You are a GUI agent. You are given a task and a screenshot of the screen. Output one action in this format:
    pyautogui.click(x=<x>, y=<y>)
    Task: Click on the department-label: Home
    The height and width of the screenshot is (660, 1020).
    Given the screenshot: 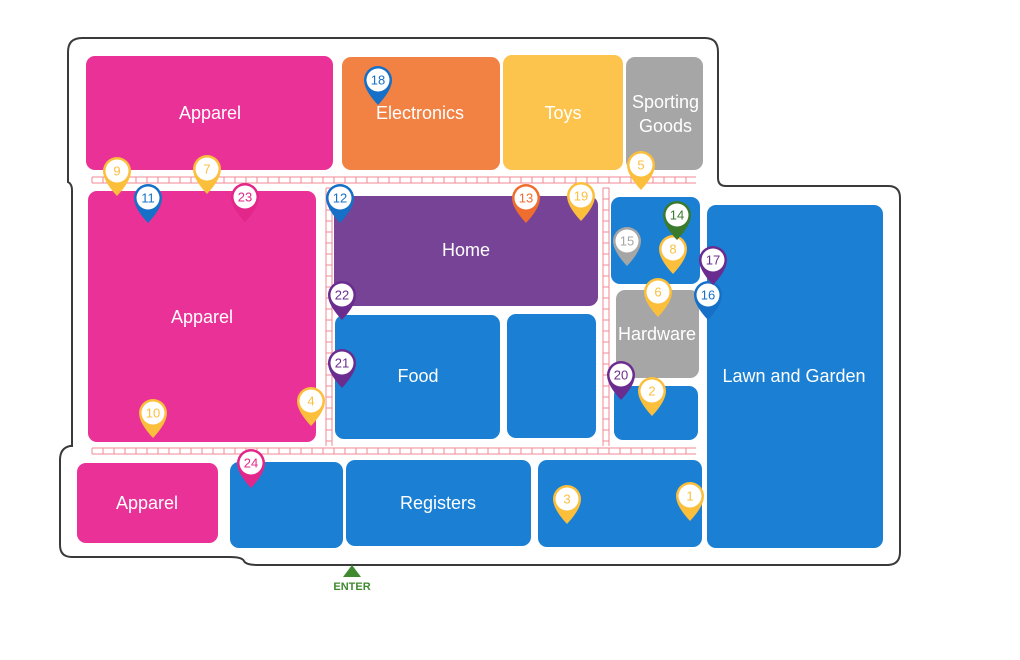 What is the action you would take?
    pyautogui.click(x=466, y=250)
    